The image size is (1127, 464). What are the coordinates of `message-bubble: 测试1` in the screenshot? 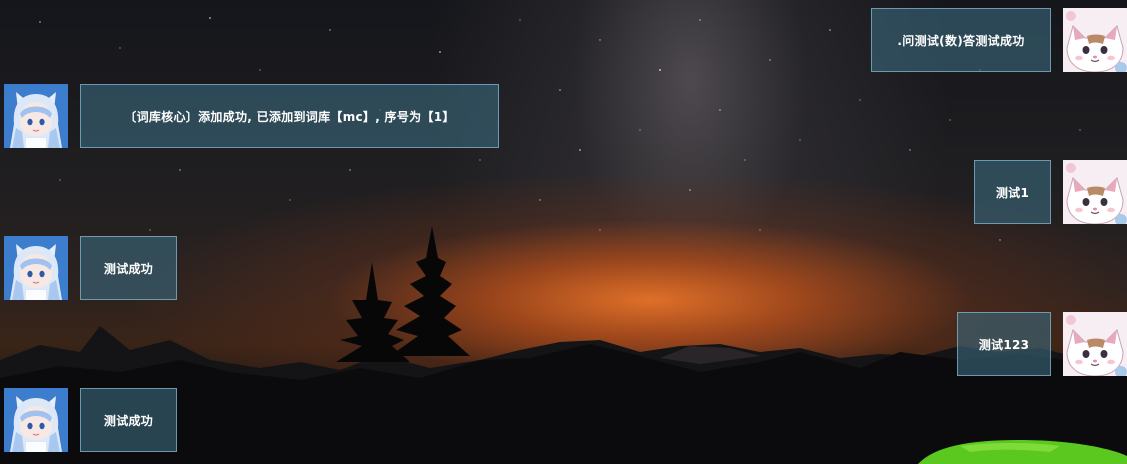 It's located at (1012, 192).